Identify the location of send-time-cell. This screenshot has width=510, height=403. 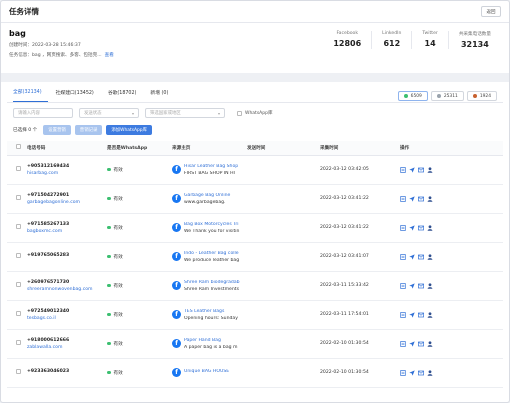
(283, 373).